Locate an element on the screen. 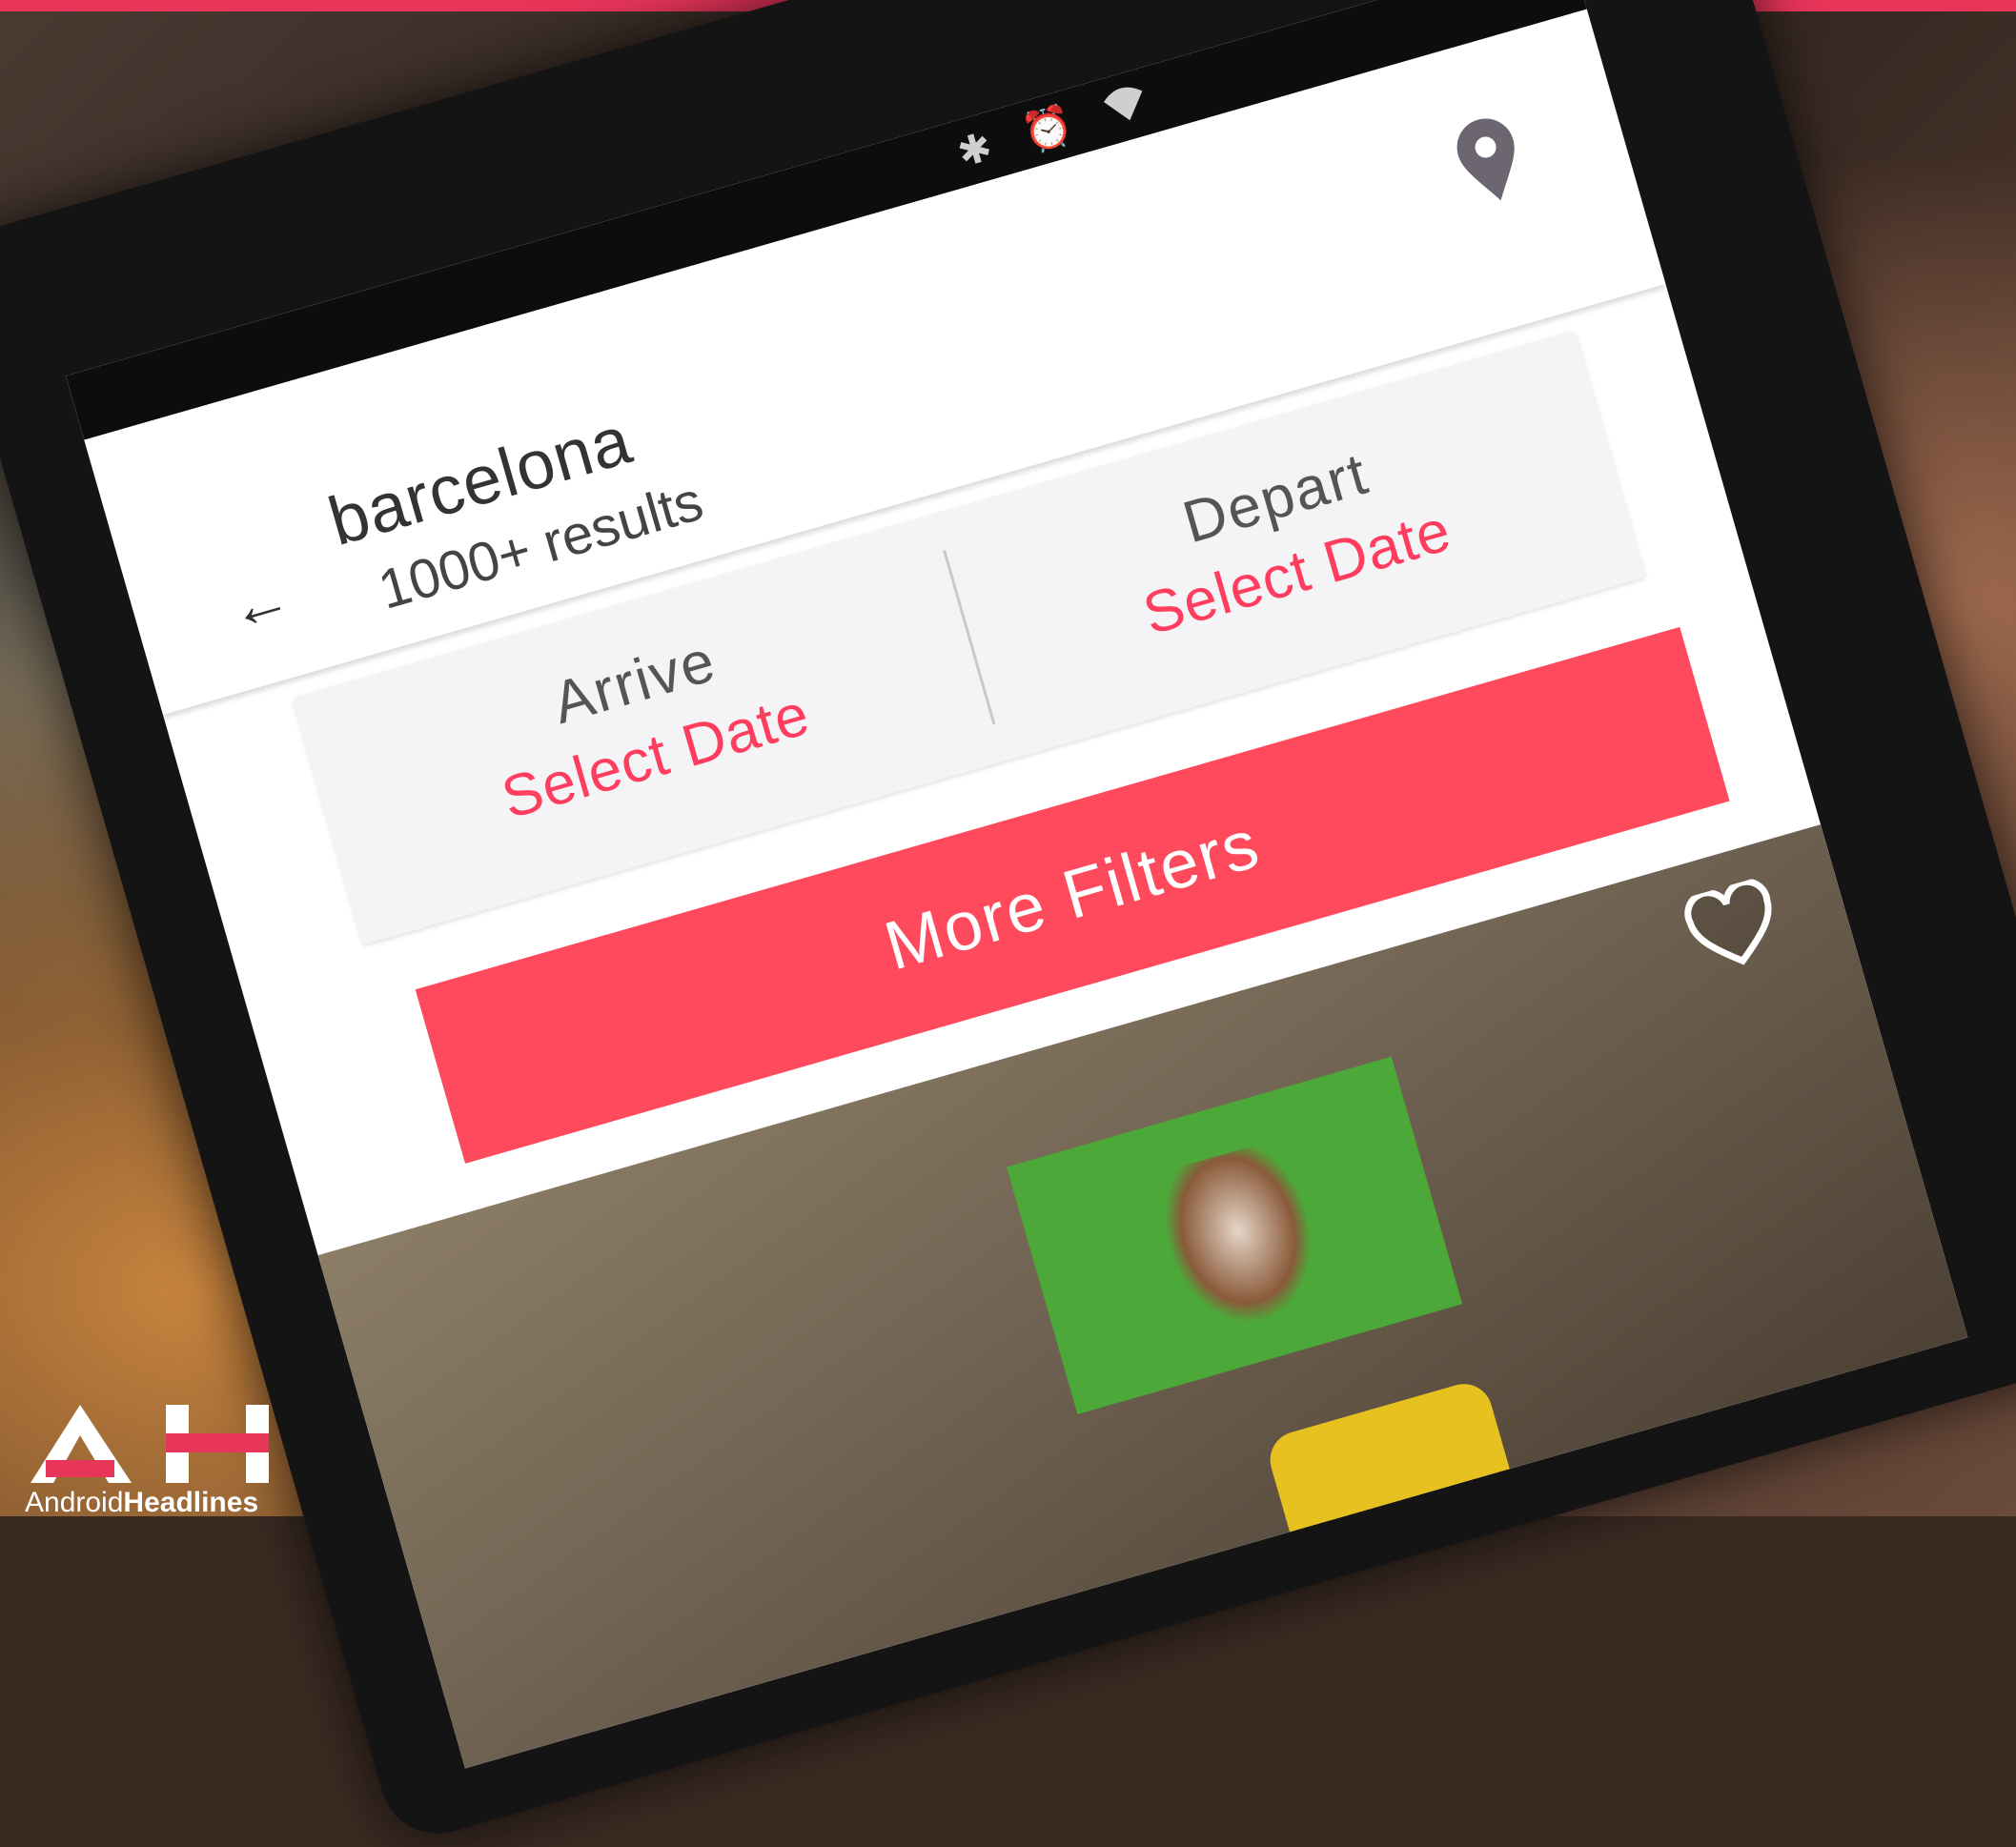 The width and height of the screenshot is (2016, 1847). brand-bold-text: Headlines is located at coordinates (191, 1502).